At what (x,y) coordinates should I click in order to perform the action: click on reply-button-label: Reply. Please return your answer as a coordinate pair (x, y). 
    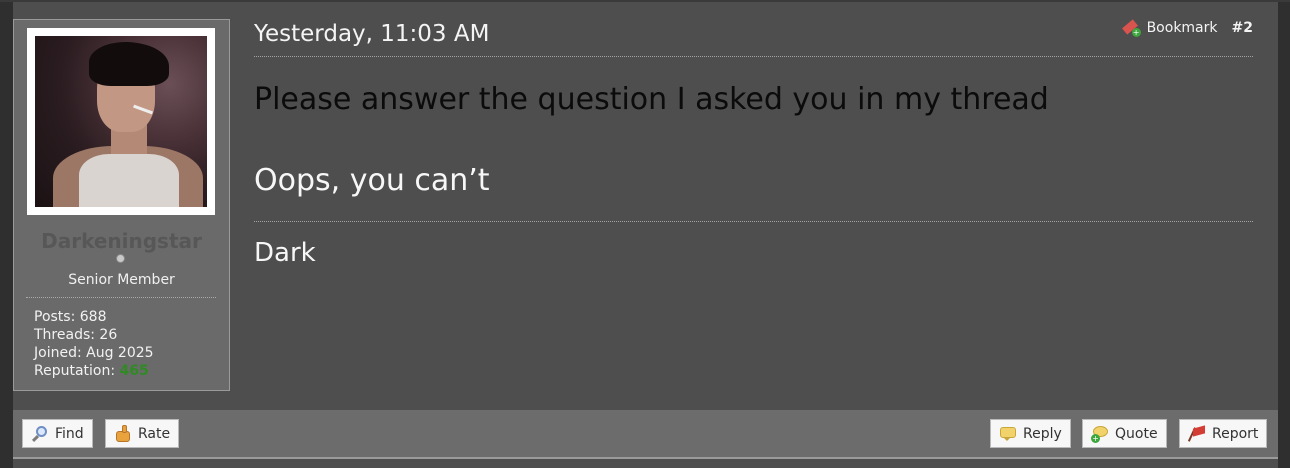
    Looking at the image, I should click on (1042, 433).